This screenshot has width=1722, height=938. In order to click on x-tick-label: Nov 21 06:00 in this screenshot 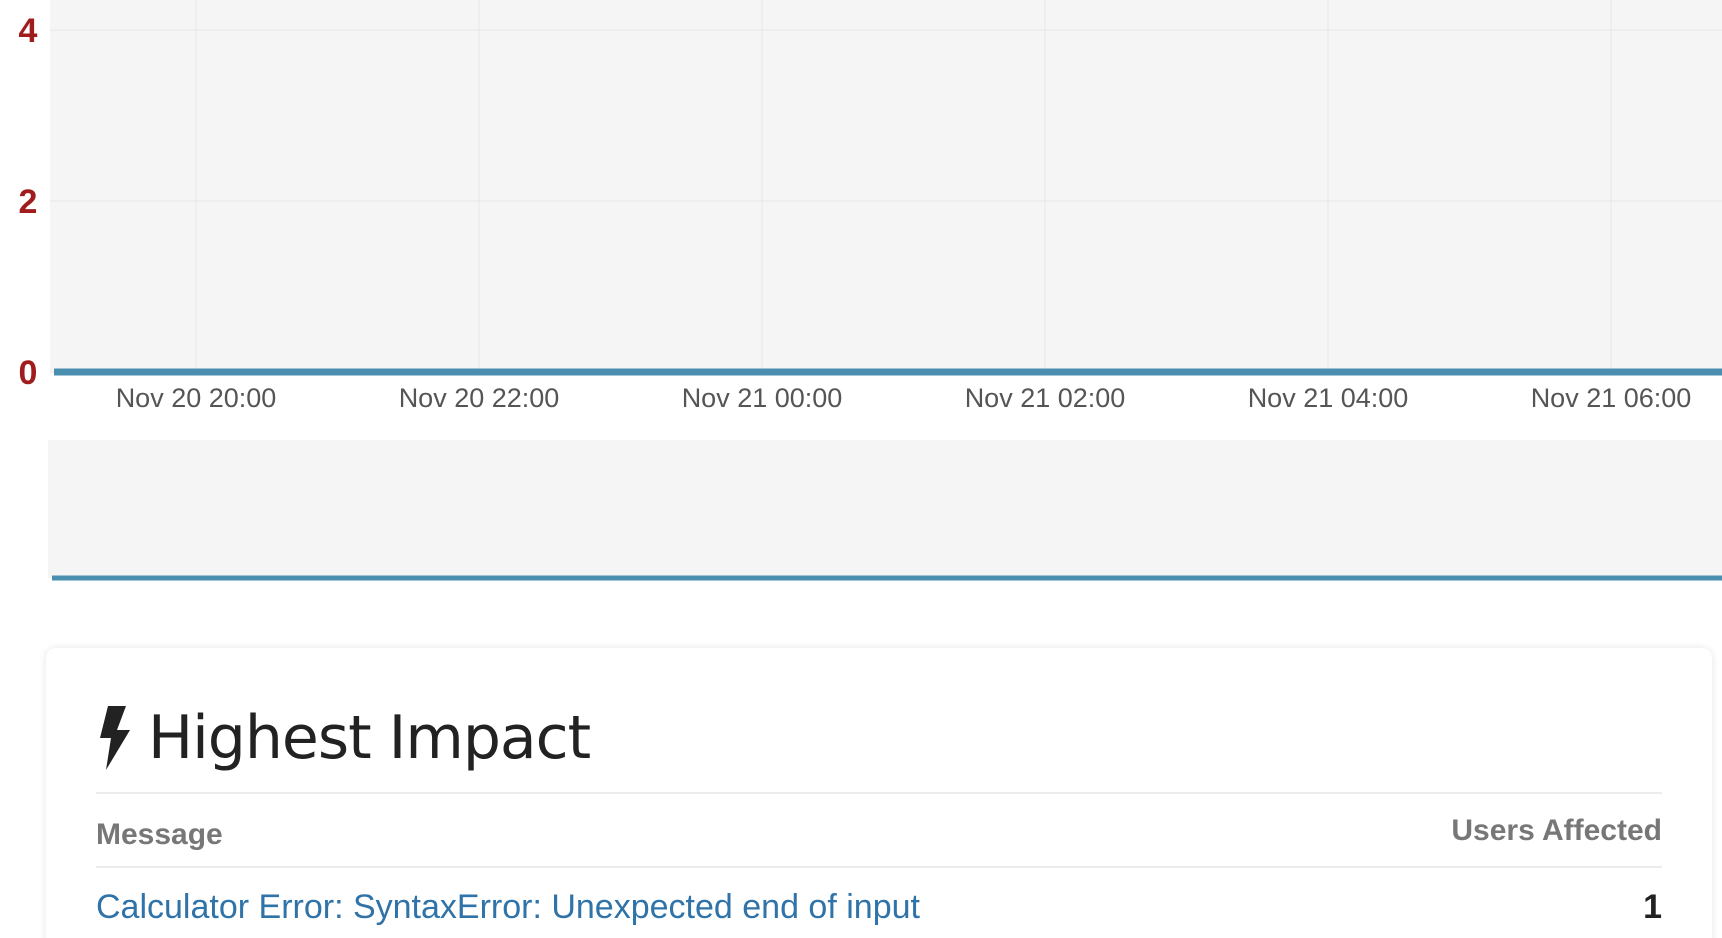, I will do `click(1611, 398)`.